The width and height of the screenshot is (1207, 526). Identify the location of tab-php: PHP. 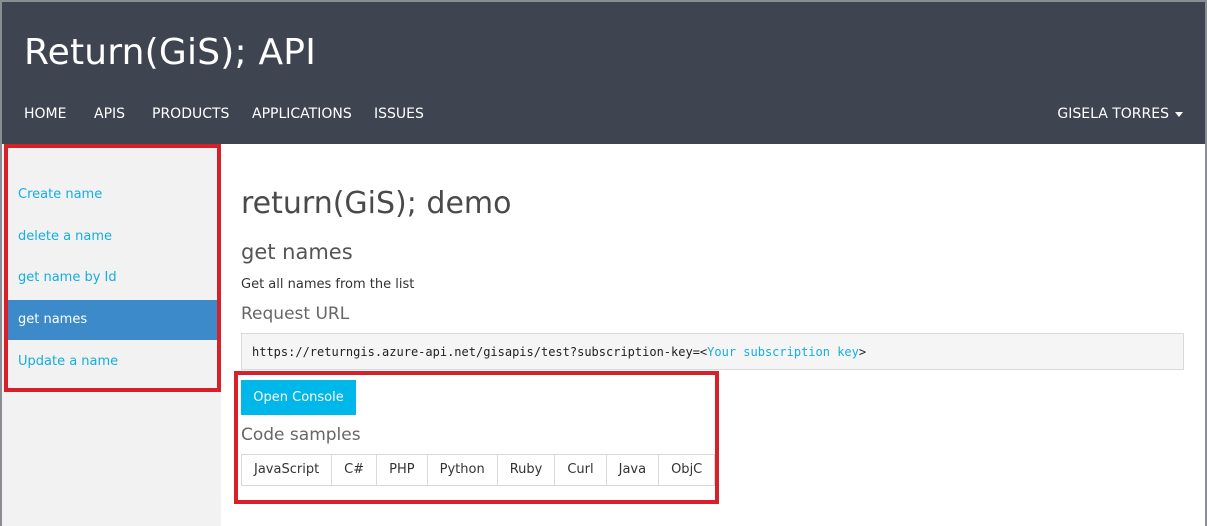
(402, 470).